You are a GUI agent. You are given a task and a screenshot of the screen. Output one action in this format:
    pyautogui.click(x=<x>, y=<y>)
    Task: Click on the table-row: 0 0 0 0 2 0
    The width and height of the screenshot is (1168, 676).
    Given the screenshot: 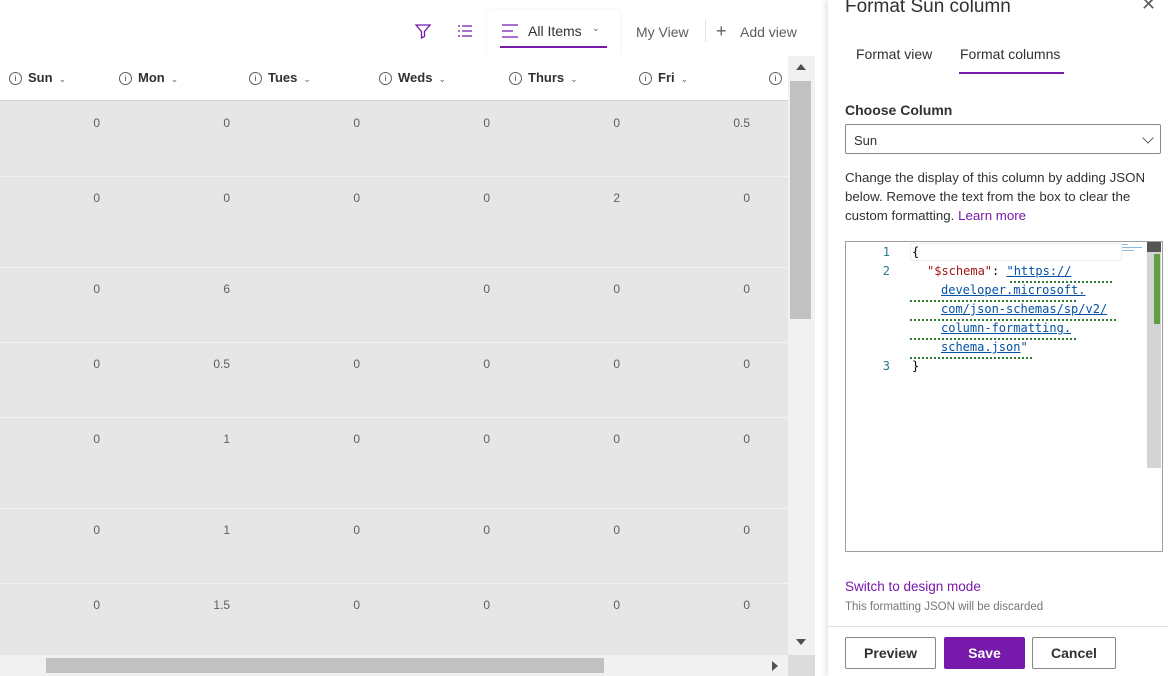 What is the action you would take?
    pyautogui.click(x=394, y=222)
    